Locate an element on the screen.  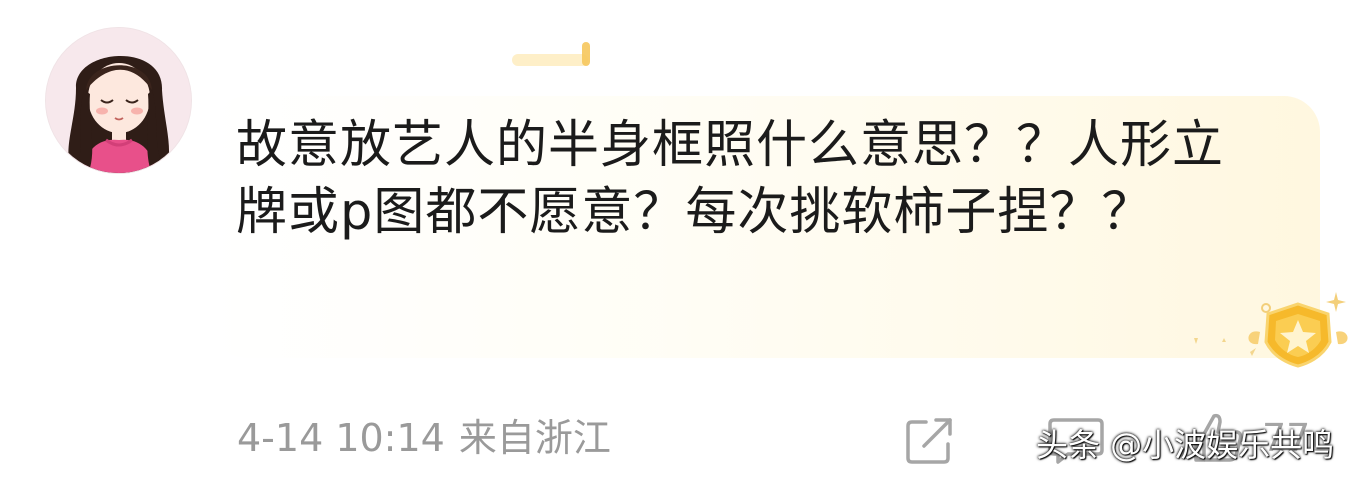
comment-date: 4-14 10:14 is located at coordinates (341, 438).